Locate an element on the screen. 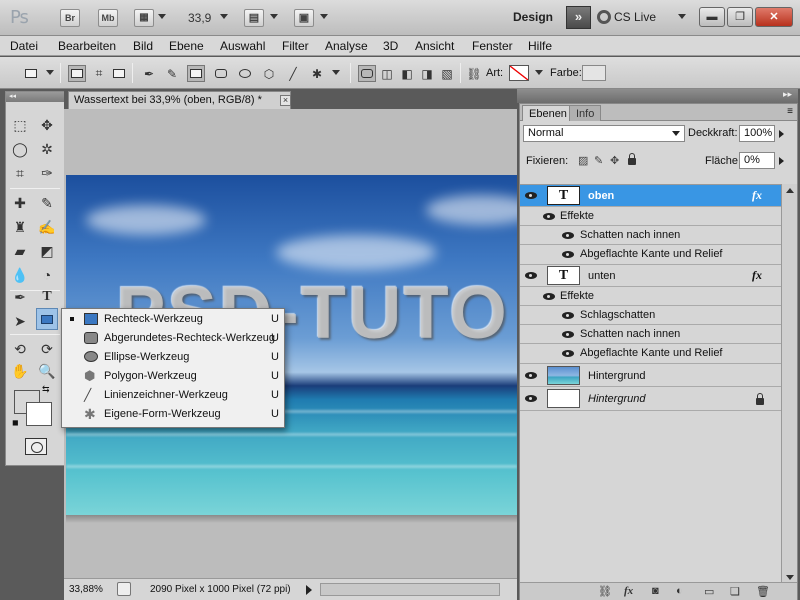  layers-scrollbar is located at coordinates (789, 384).